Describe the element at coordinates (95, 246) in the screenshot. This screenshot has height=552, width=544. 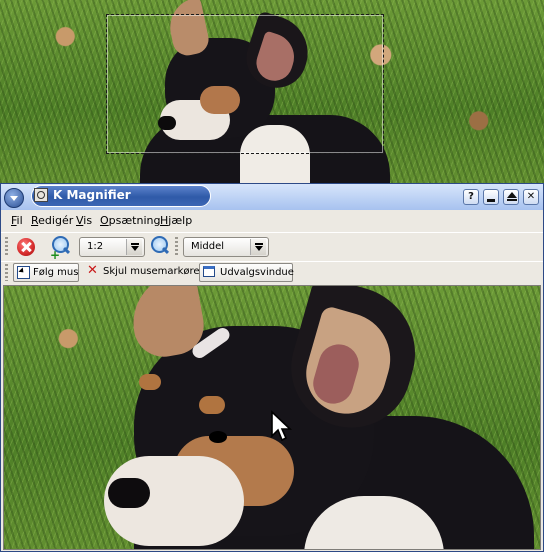
I see `zoom-select-value: 1:2` at that location.